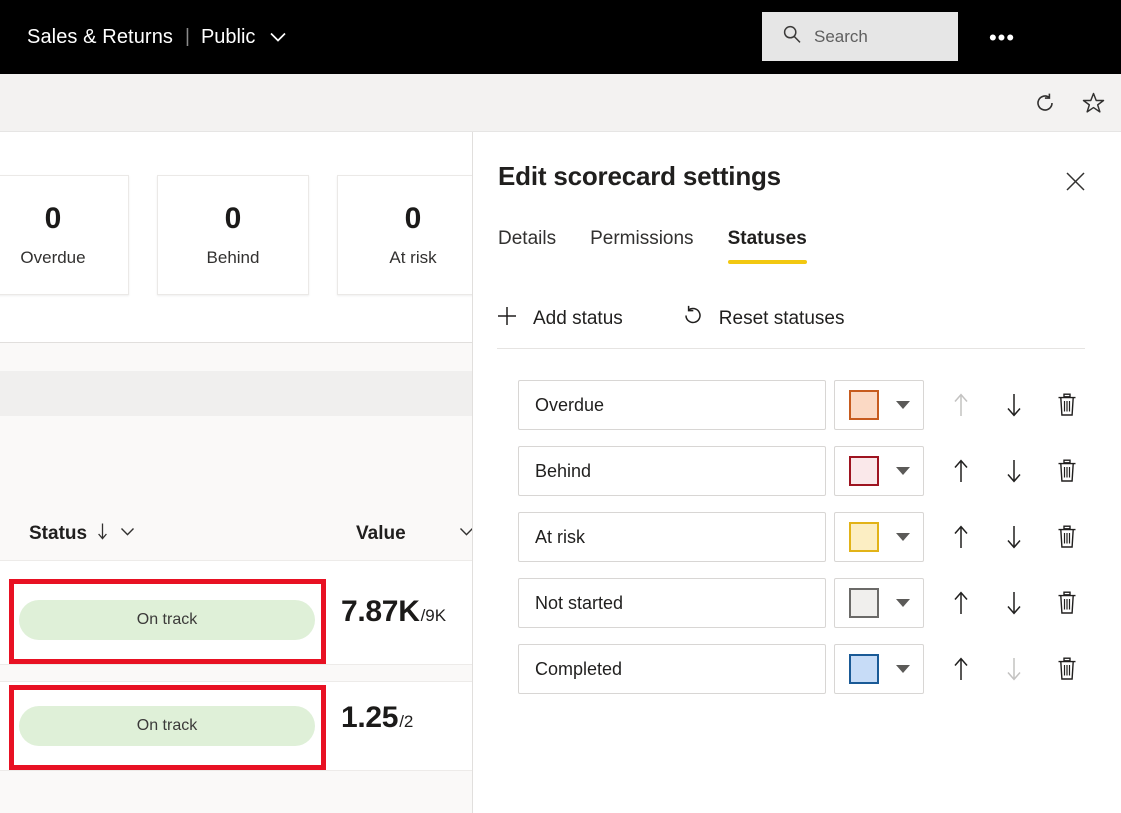 Image resolution: width=1121 pixels, height=813 pixels. Describe the element at coordinates (560, 103) in the screenshot. I see `command-bar` at that location.